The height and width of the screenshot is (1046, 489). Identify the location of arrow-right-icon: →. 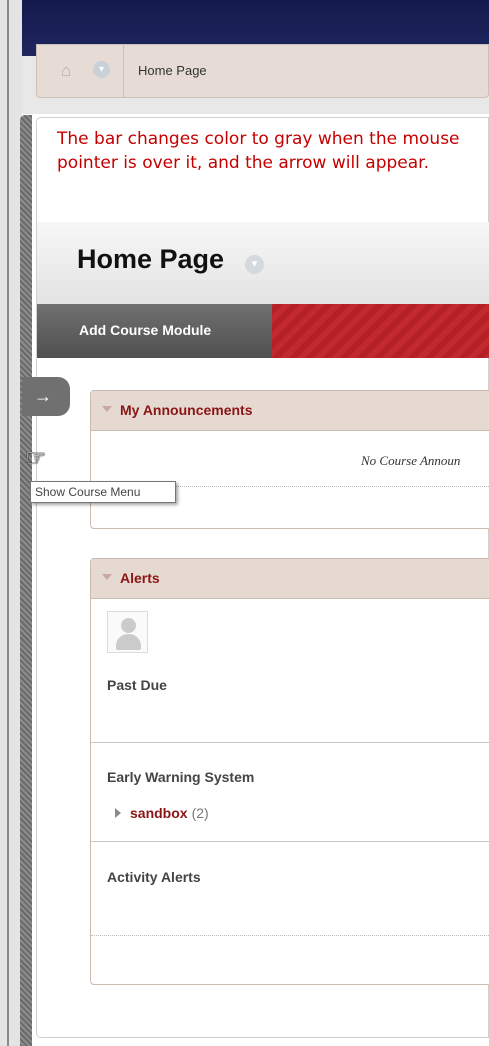
(46, 396).